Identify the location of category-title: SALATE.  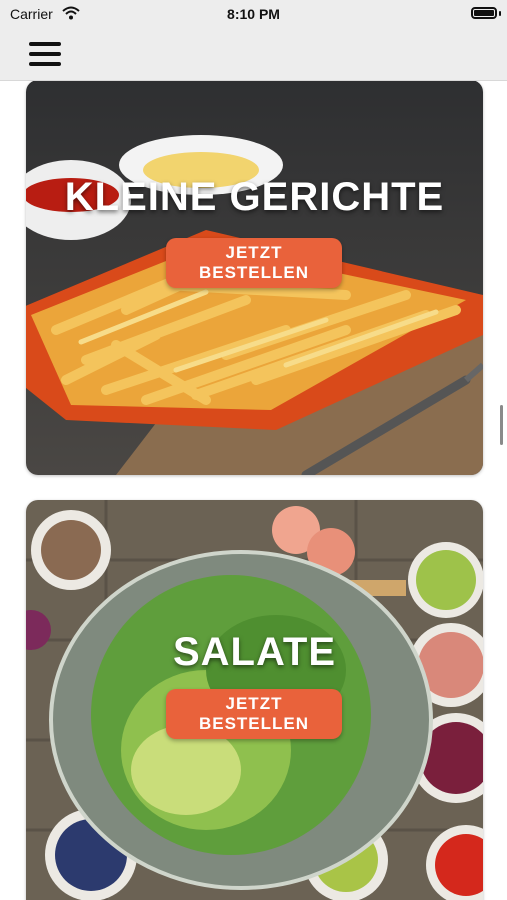
(254, 652).